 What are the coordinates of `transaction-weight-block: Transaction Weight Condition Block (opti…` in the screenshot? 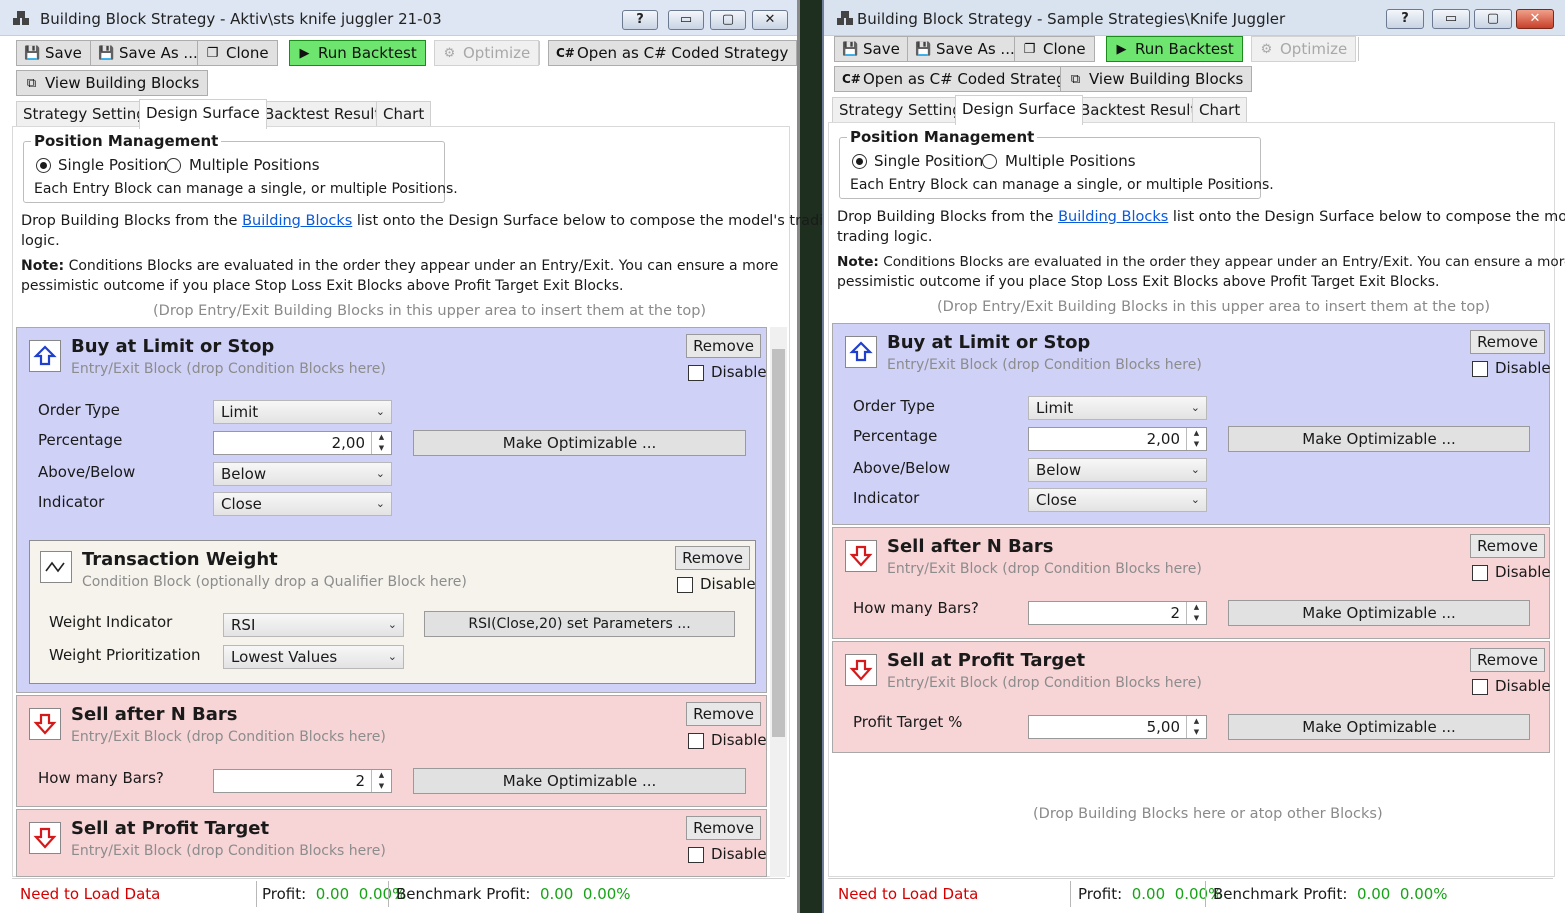 It's located at (392, 612).